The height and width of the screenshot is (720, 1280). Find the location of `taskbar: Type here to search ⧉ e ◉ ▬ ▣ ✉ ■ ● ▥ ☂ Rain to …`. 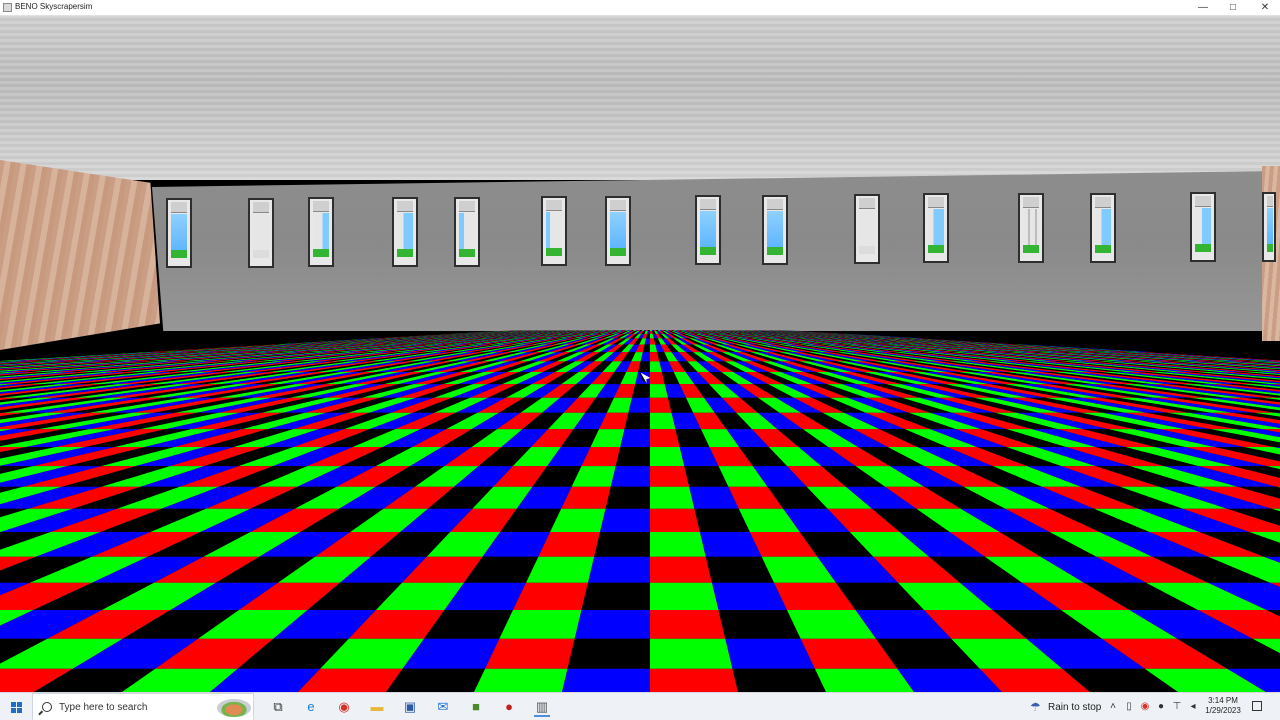

taskbar: Type here to search ⧉ e ◉ ▬ ▣ ✉ ■ ● ▥ ☂ Rain to … is located at coordinates (640, 706).